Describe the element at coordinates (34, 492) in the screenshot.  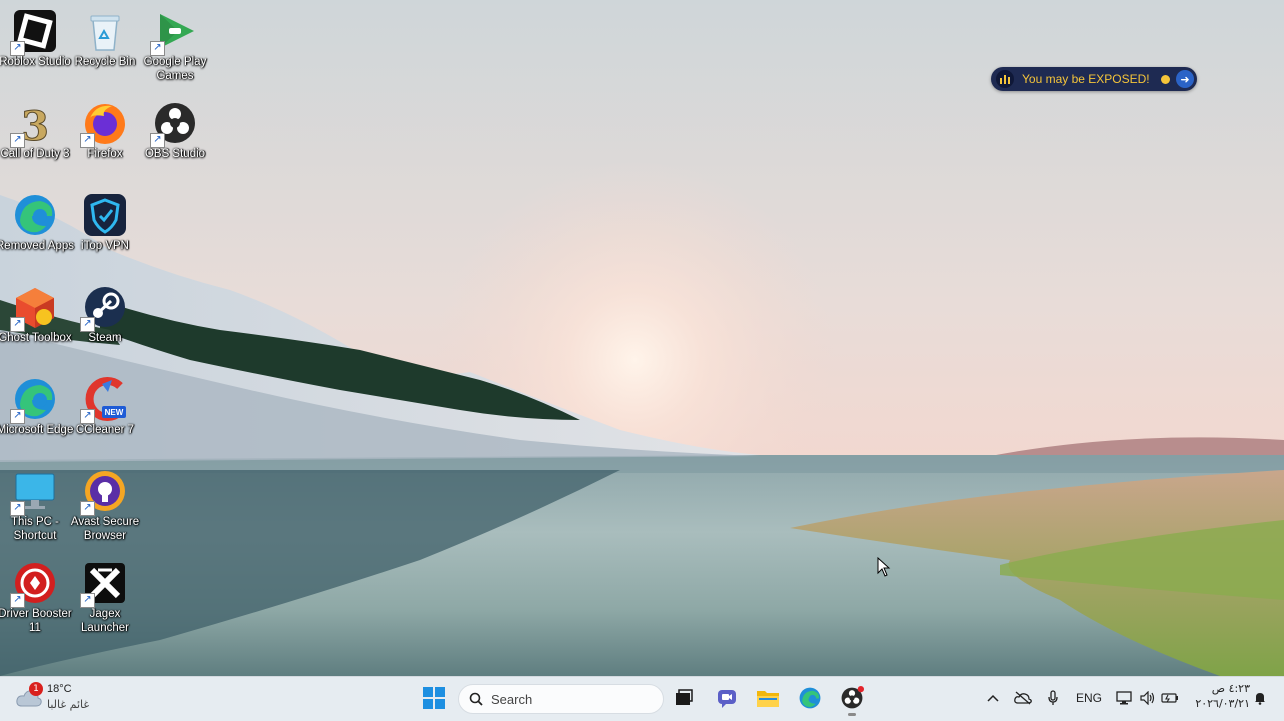
I see `monitor-icon: ↗` at that location.